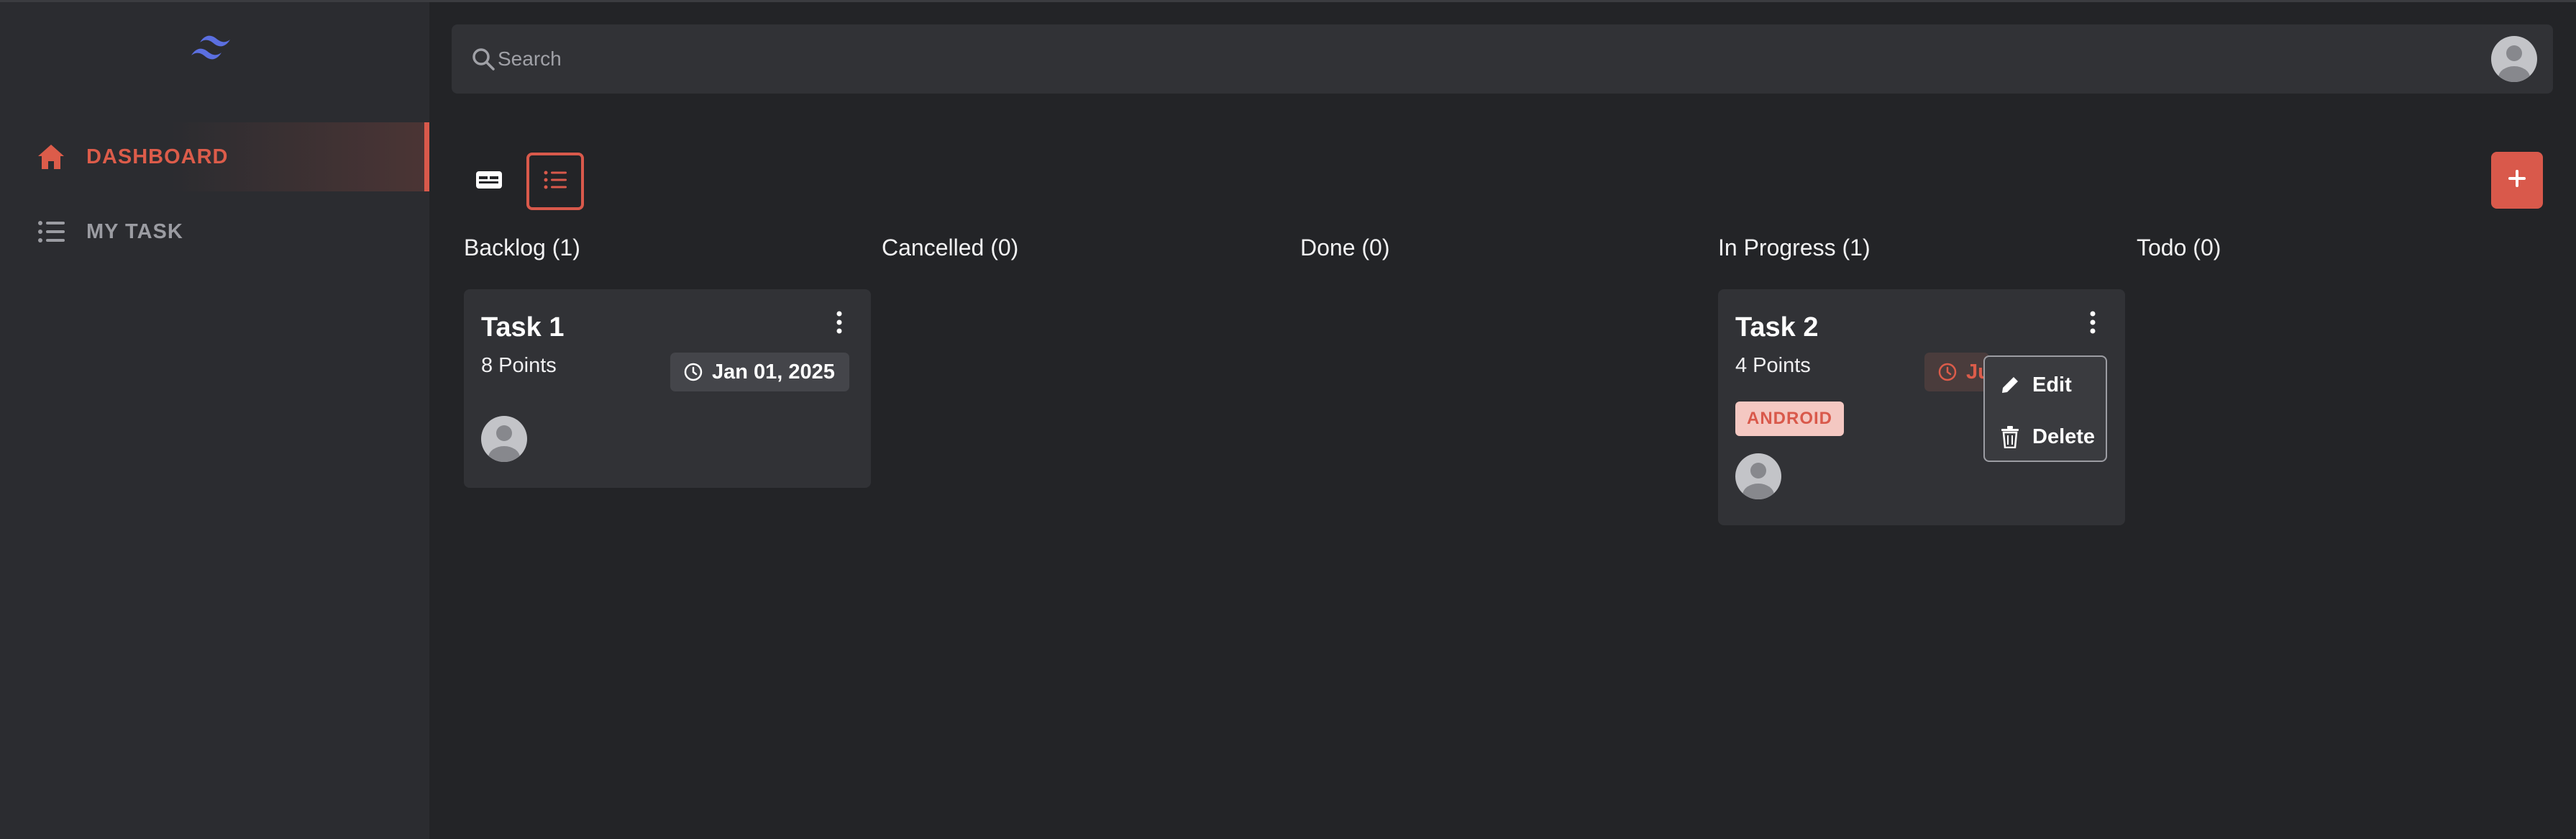 This screenshot has height=839, width=2576. Describe the element at coordinates (522, 248) in the screenshot. I see `column-header-backlog: Backlog (1)` at that location.